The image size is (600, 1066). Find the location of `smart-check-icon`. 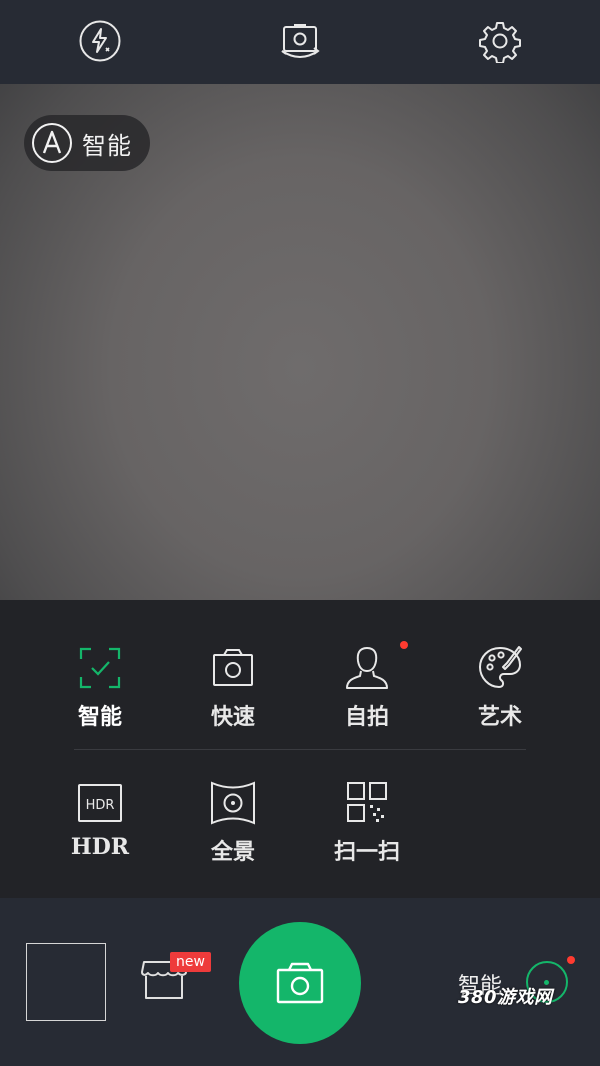

smart-check-icon is located at coordinates (100, 668).